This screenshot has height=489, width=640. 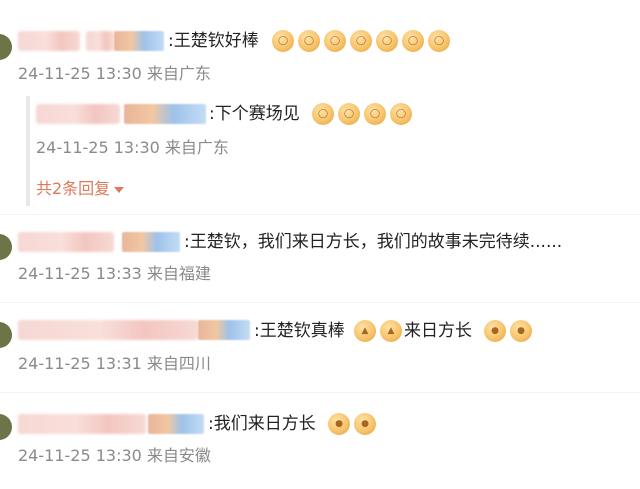 I want to click on comment-meta: 24-11-25 13:30 来自安徽, so click(x=114, y=456).